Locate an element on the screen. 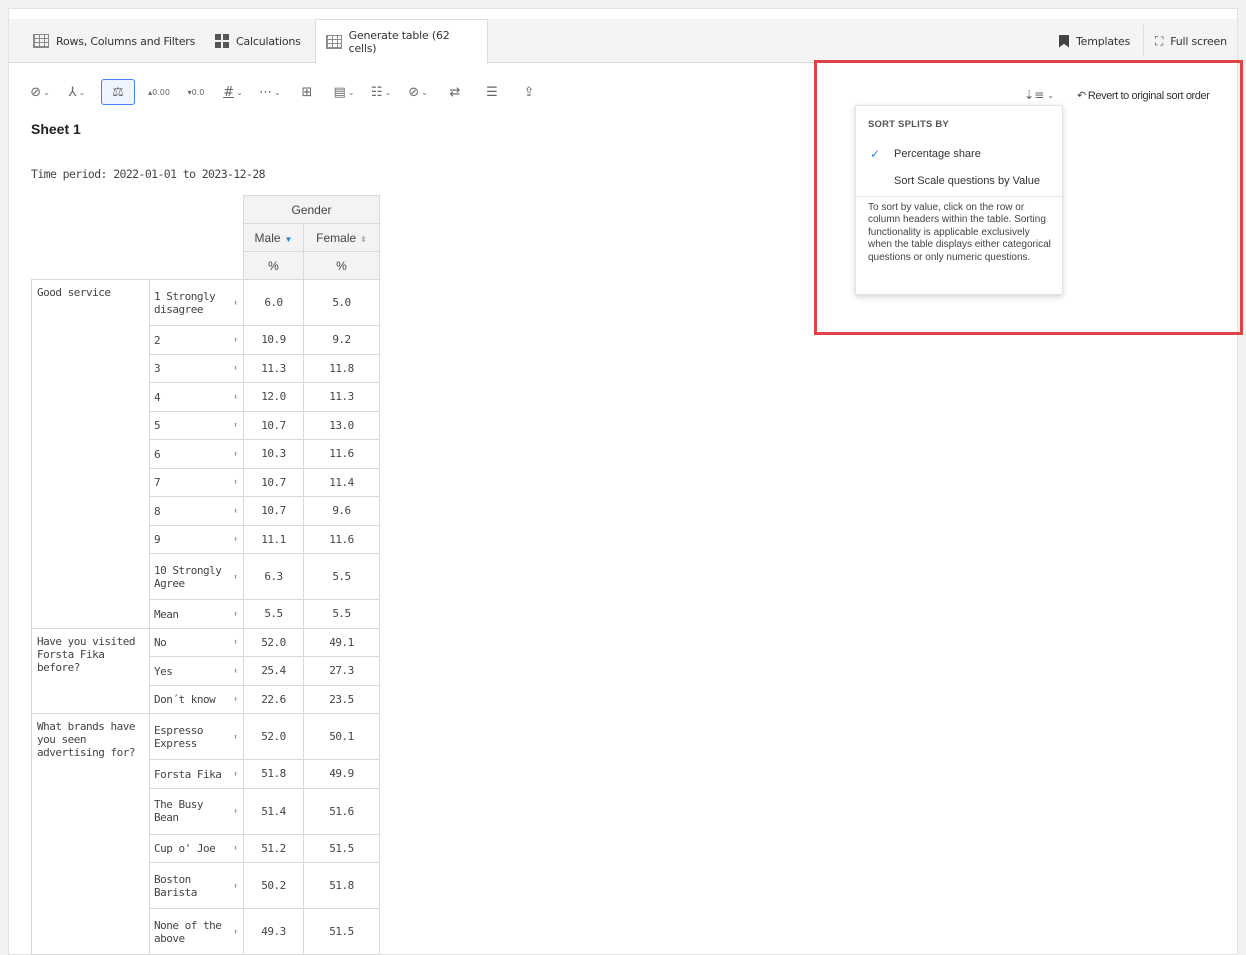 This screenshot has width=1246, height=955. row-label: The Busy Bean is located at coordinates (178, 811).